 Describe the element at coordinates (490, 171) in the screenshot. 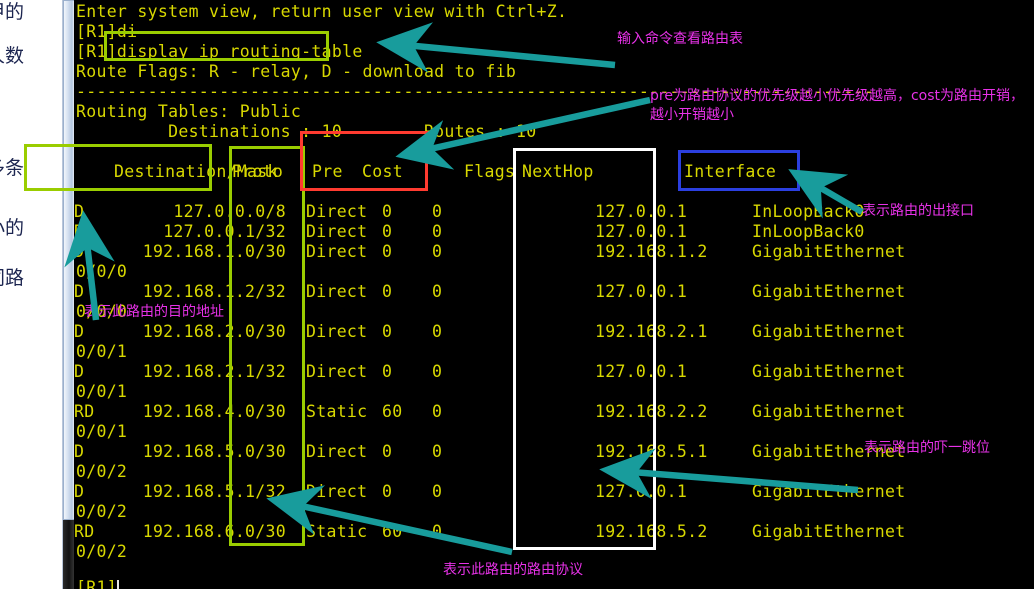

I see `column-header-flags: Flags` at that location.